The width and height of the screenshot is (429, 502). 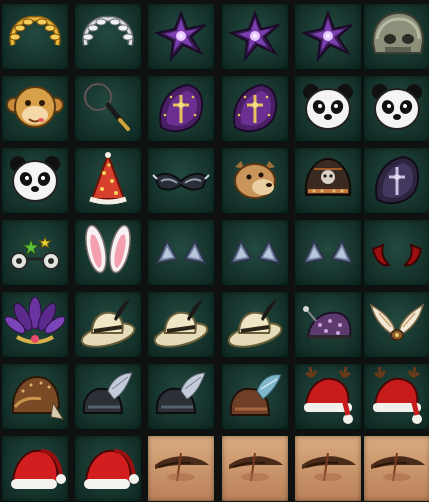 I want to click on purple-feather-headdress-icon, so click(x=35, y=320).